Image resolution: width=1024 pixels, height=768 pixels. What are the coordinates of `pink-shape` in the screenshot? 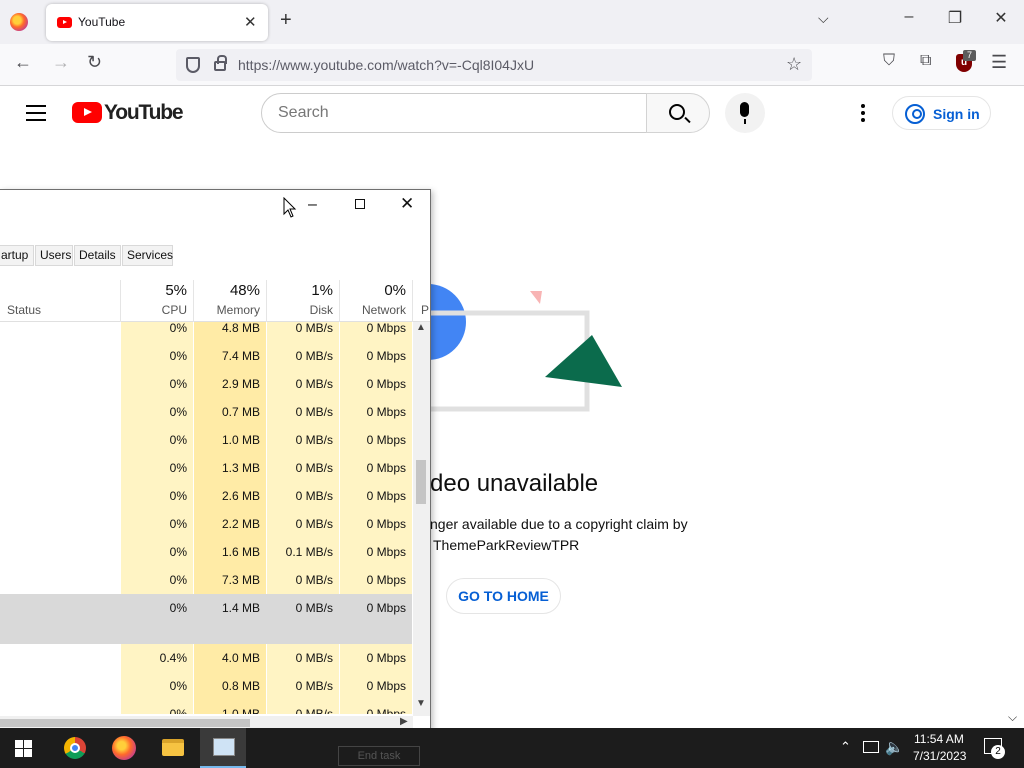 It's located at (536, 297).